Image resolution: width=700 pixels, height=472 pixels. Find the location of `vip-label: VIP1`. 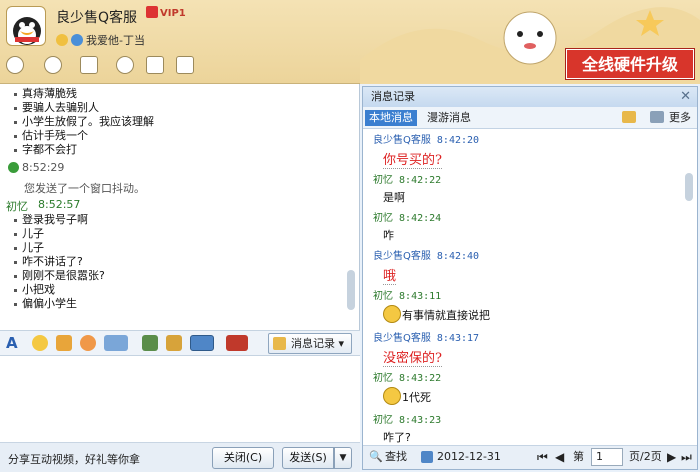

vip-label: VIP1 is located at coordinates (173, 13).